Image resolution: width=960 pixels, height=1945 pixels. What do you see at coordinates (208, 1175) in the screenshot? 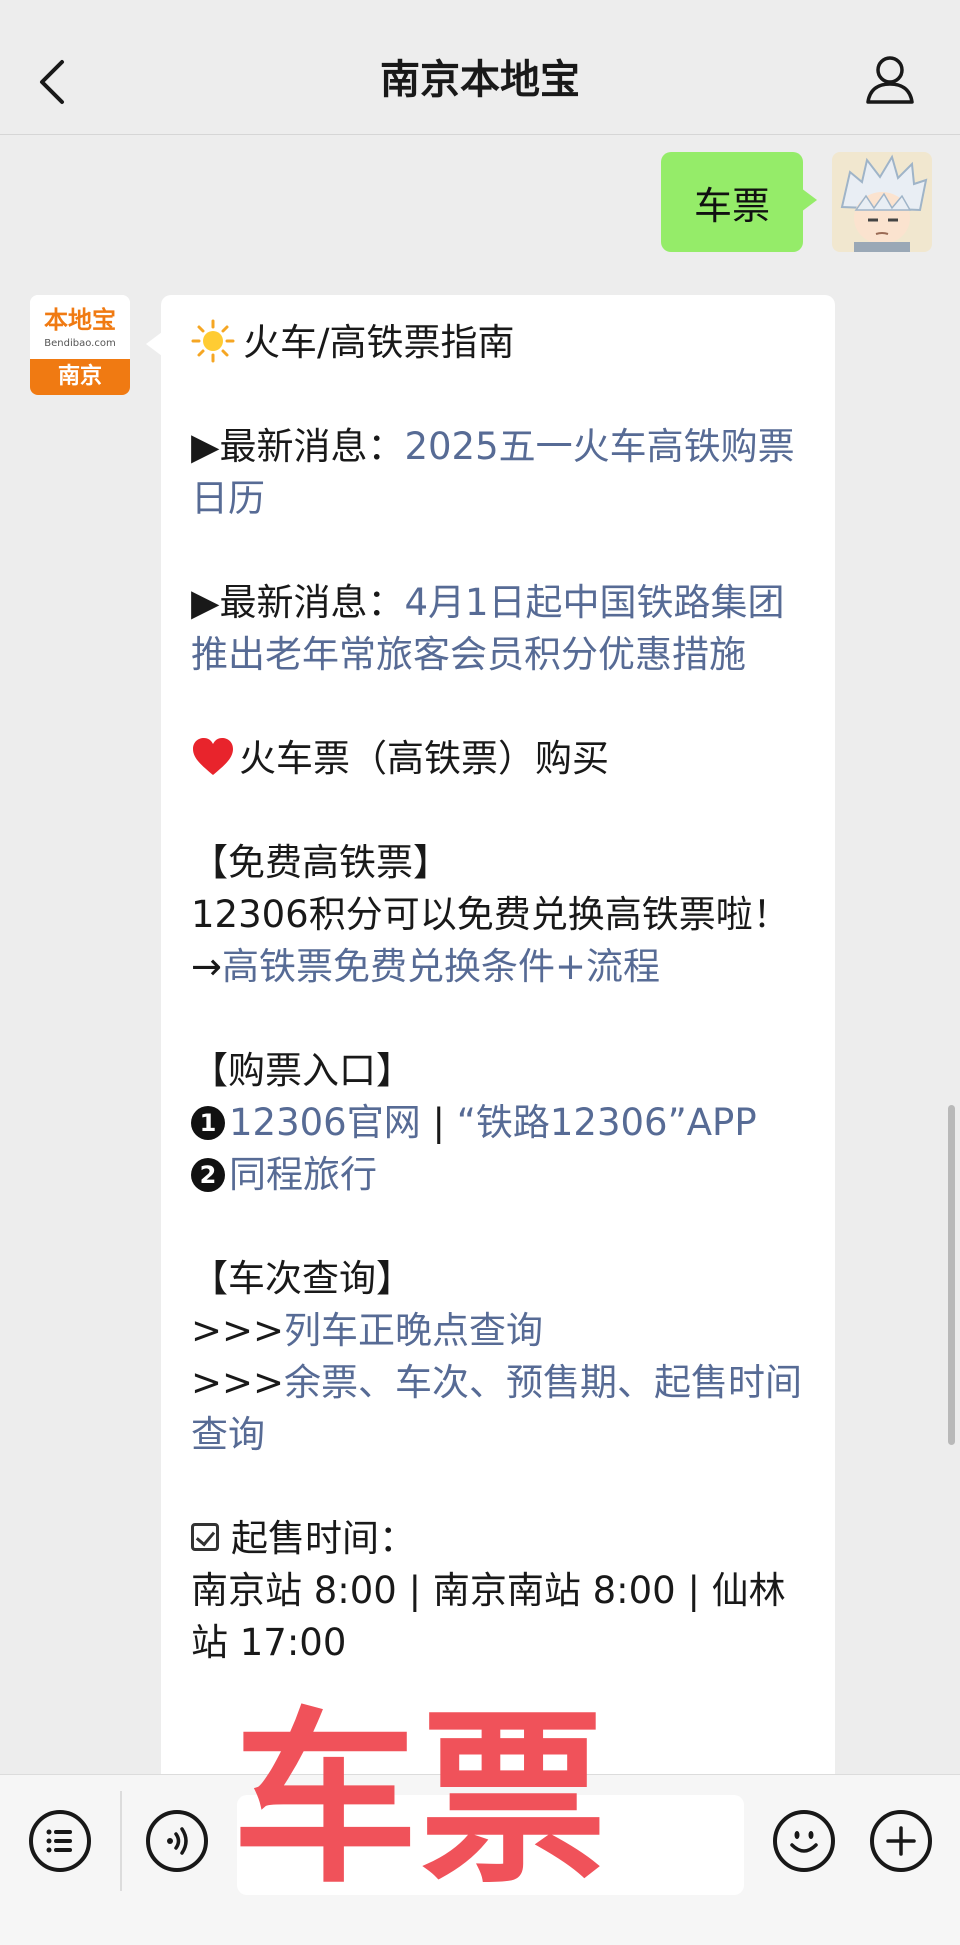
I see `number-2-icon: 2` at bounding box center [208, 1175].